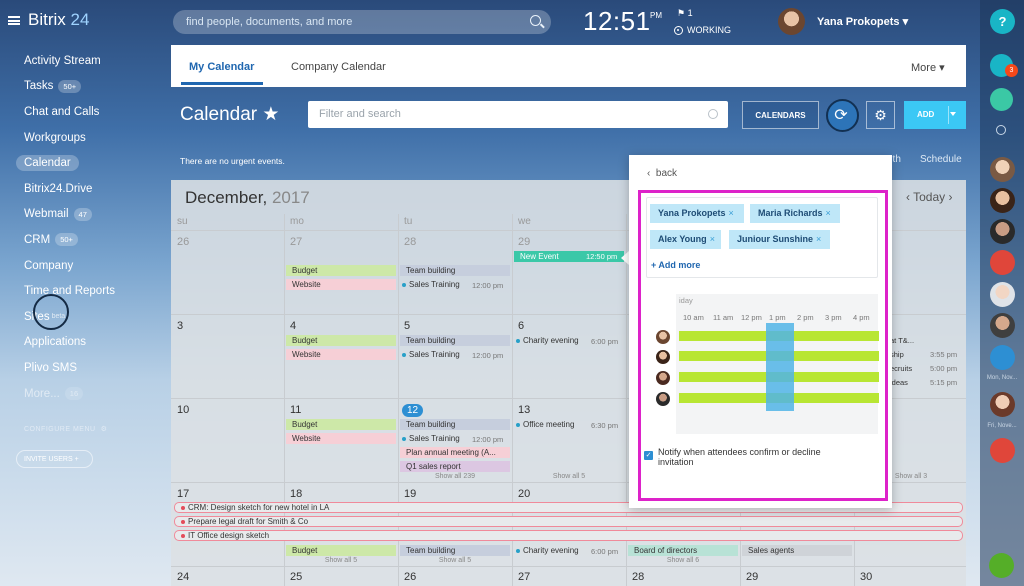 Image resolution: width=1024 pixels, height=586 pixels. Describe the element at coordinates (183, 494) in the screenshot. I see `day-number: 17` at that location.